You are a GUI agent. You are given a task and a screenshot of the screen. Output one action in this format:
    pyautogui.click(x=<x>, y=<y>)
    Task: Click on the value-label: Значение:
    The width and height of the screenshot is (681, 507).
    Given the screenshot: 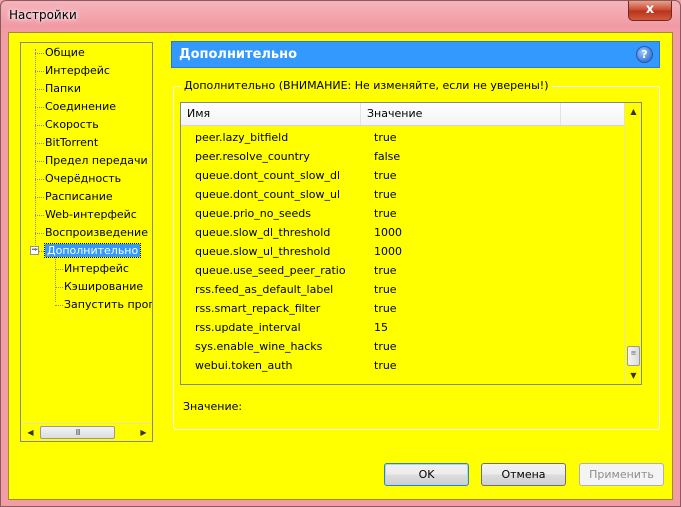 What is the action you would take?
    pyautogui.click(x=213, y=406)
    